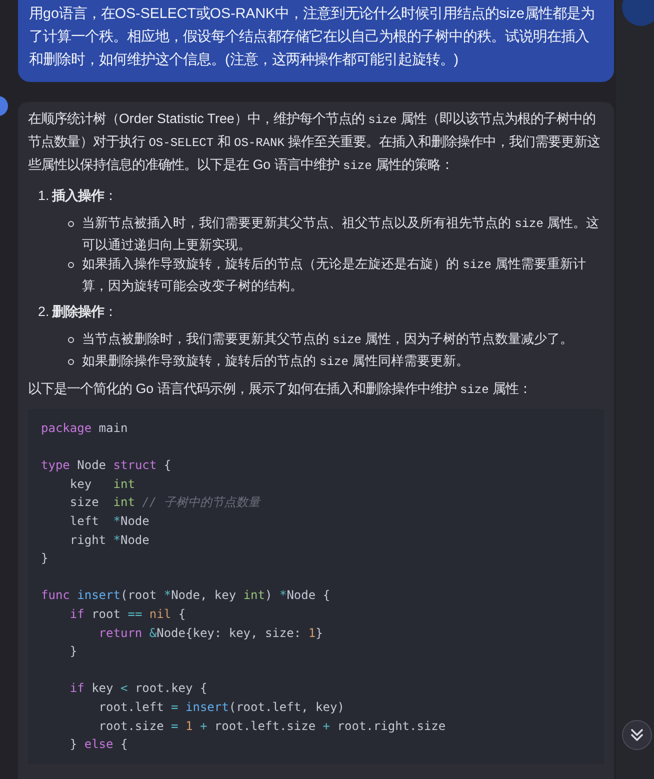  What do you see at coordinates (272, 726) in the screenshot?
I see `code-line: root.size = 1 + root.left.size + root.right.size` at bounding box center [272, 726].